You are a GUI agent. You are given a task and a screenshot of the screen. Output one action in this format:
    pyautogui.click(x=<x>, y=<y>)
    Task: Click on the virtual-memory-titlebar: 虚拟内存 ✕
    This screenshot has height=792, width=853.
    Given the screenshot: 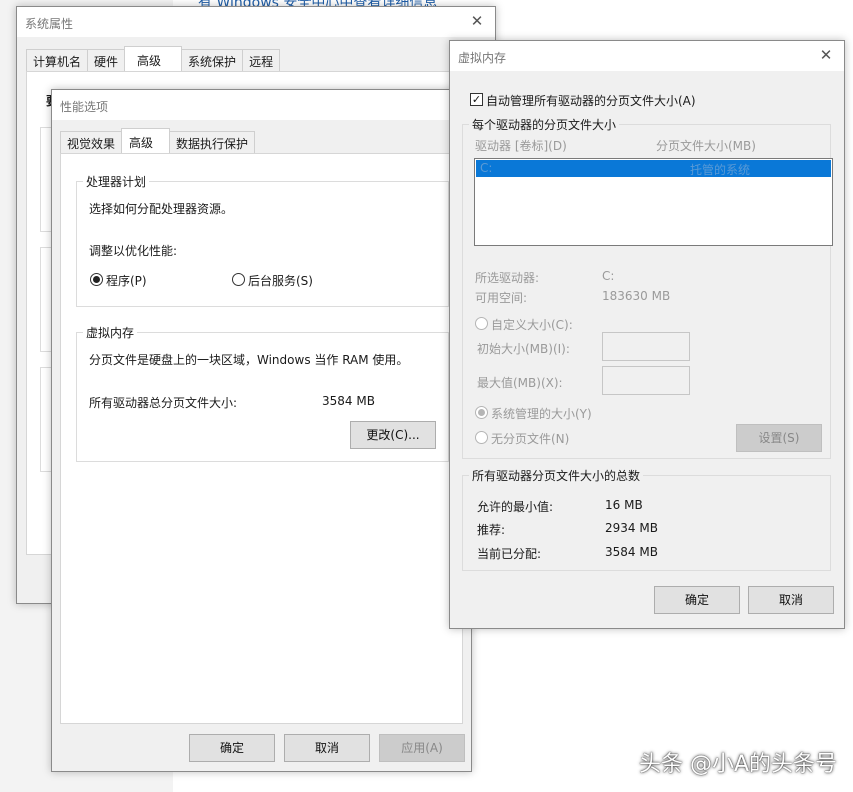 What is the action you would take?
    pyautogui.click(x=647, y=56)
    